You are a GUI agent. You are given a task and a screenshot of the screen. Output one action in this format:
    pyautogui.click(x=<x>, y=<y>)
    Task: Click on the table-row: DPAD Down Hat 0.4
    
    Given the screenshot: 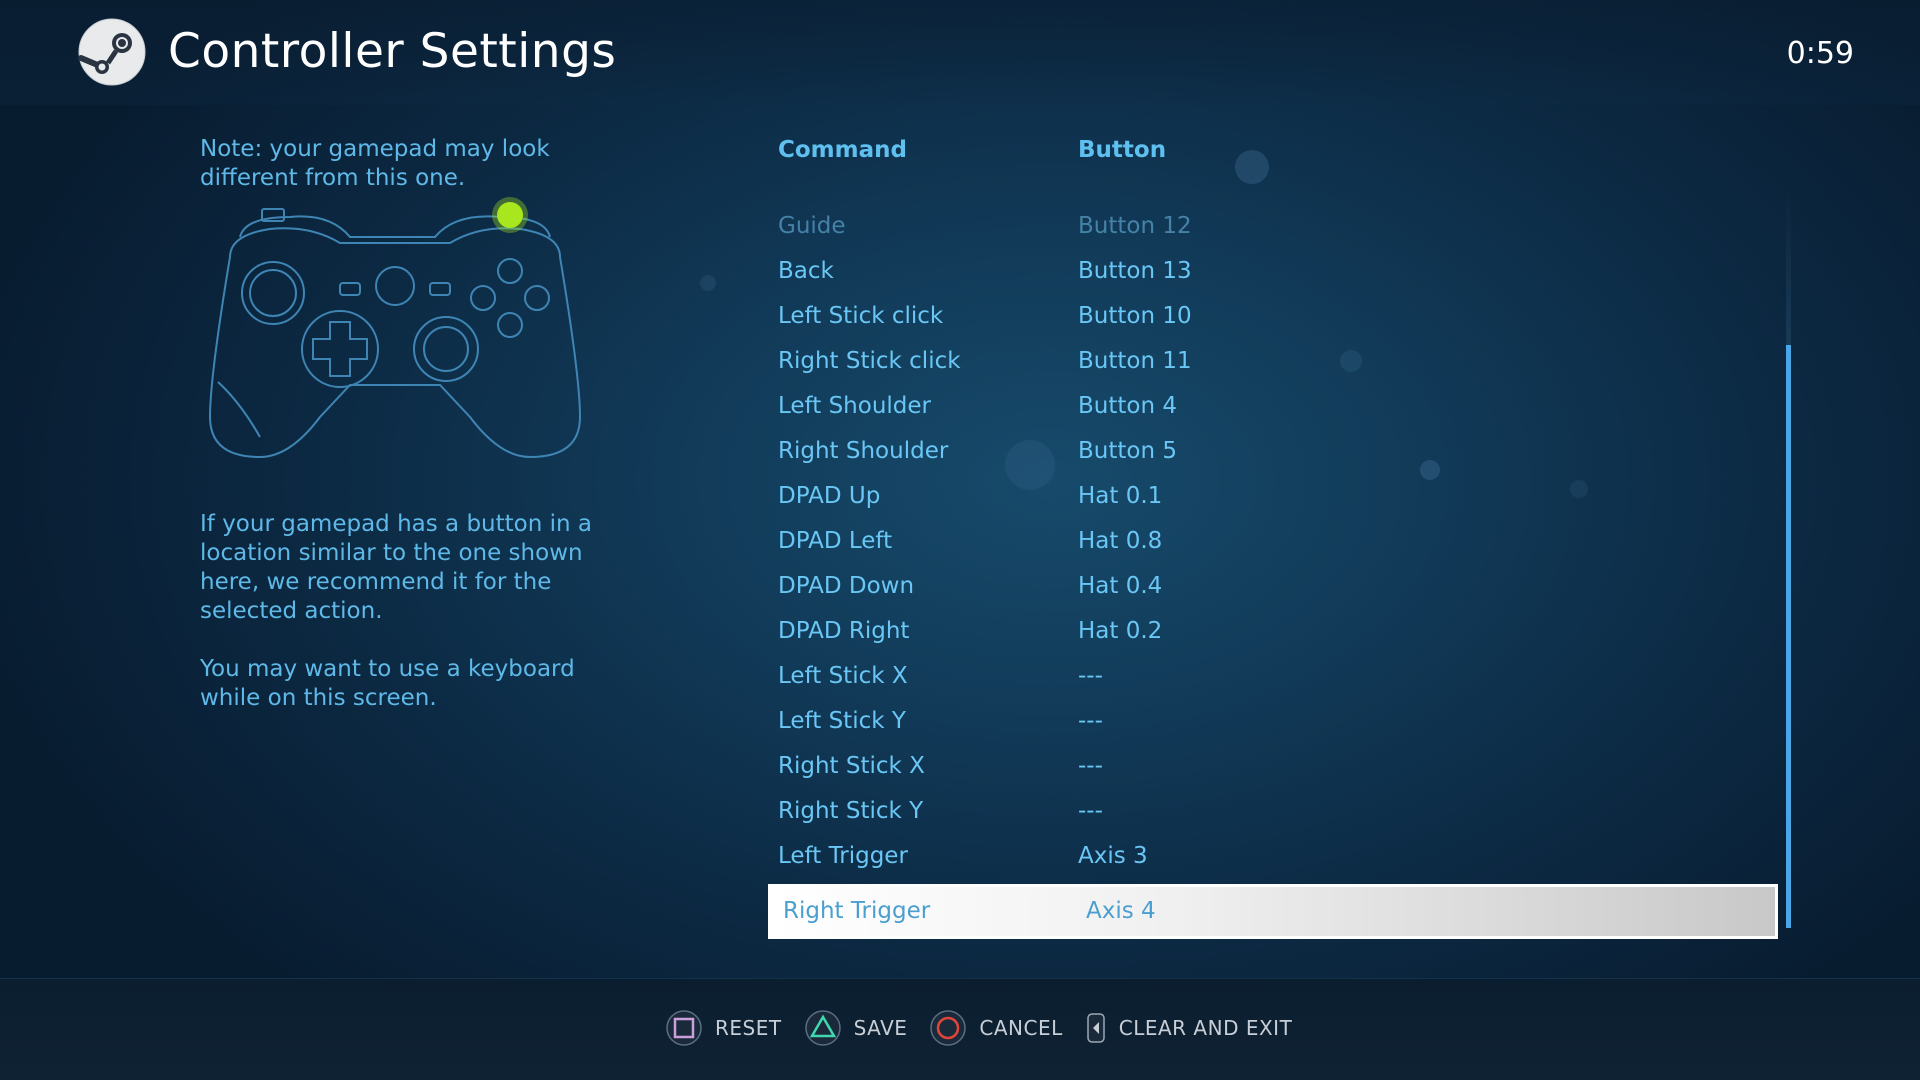 What is the action you would take?
    pyautogui.click(x=1273, y=586)
    